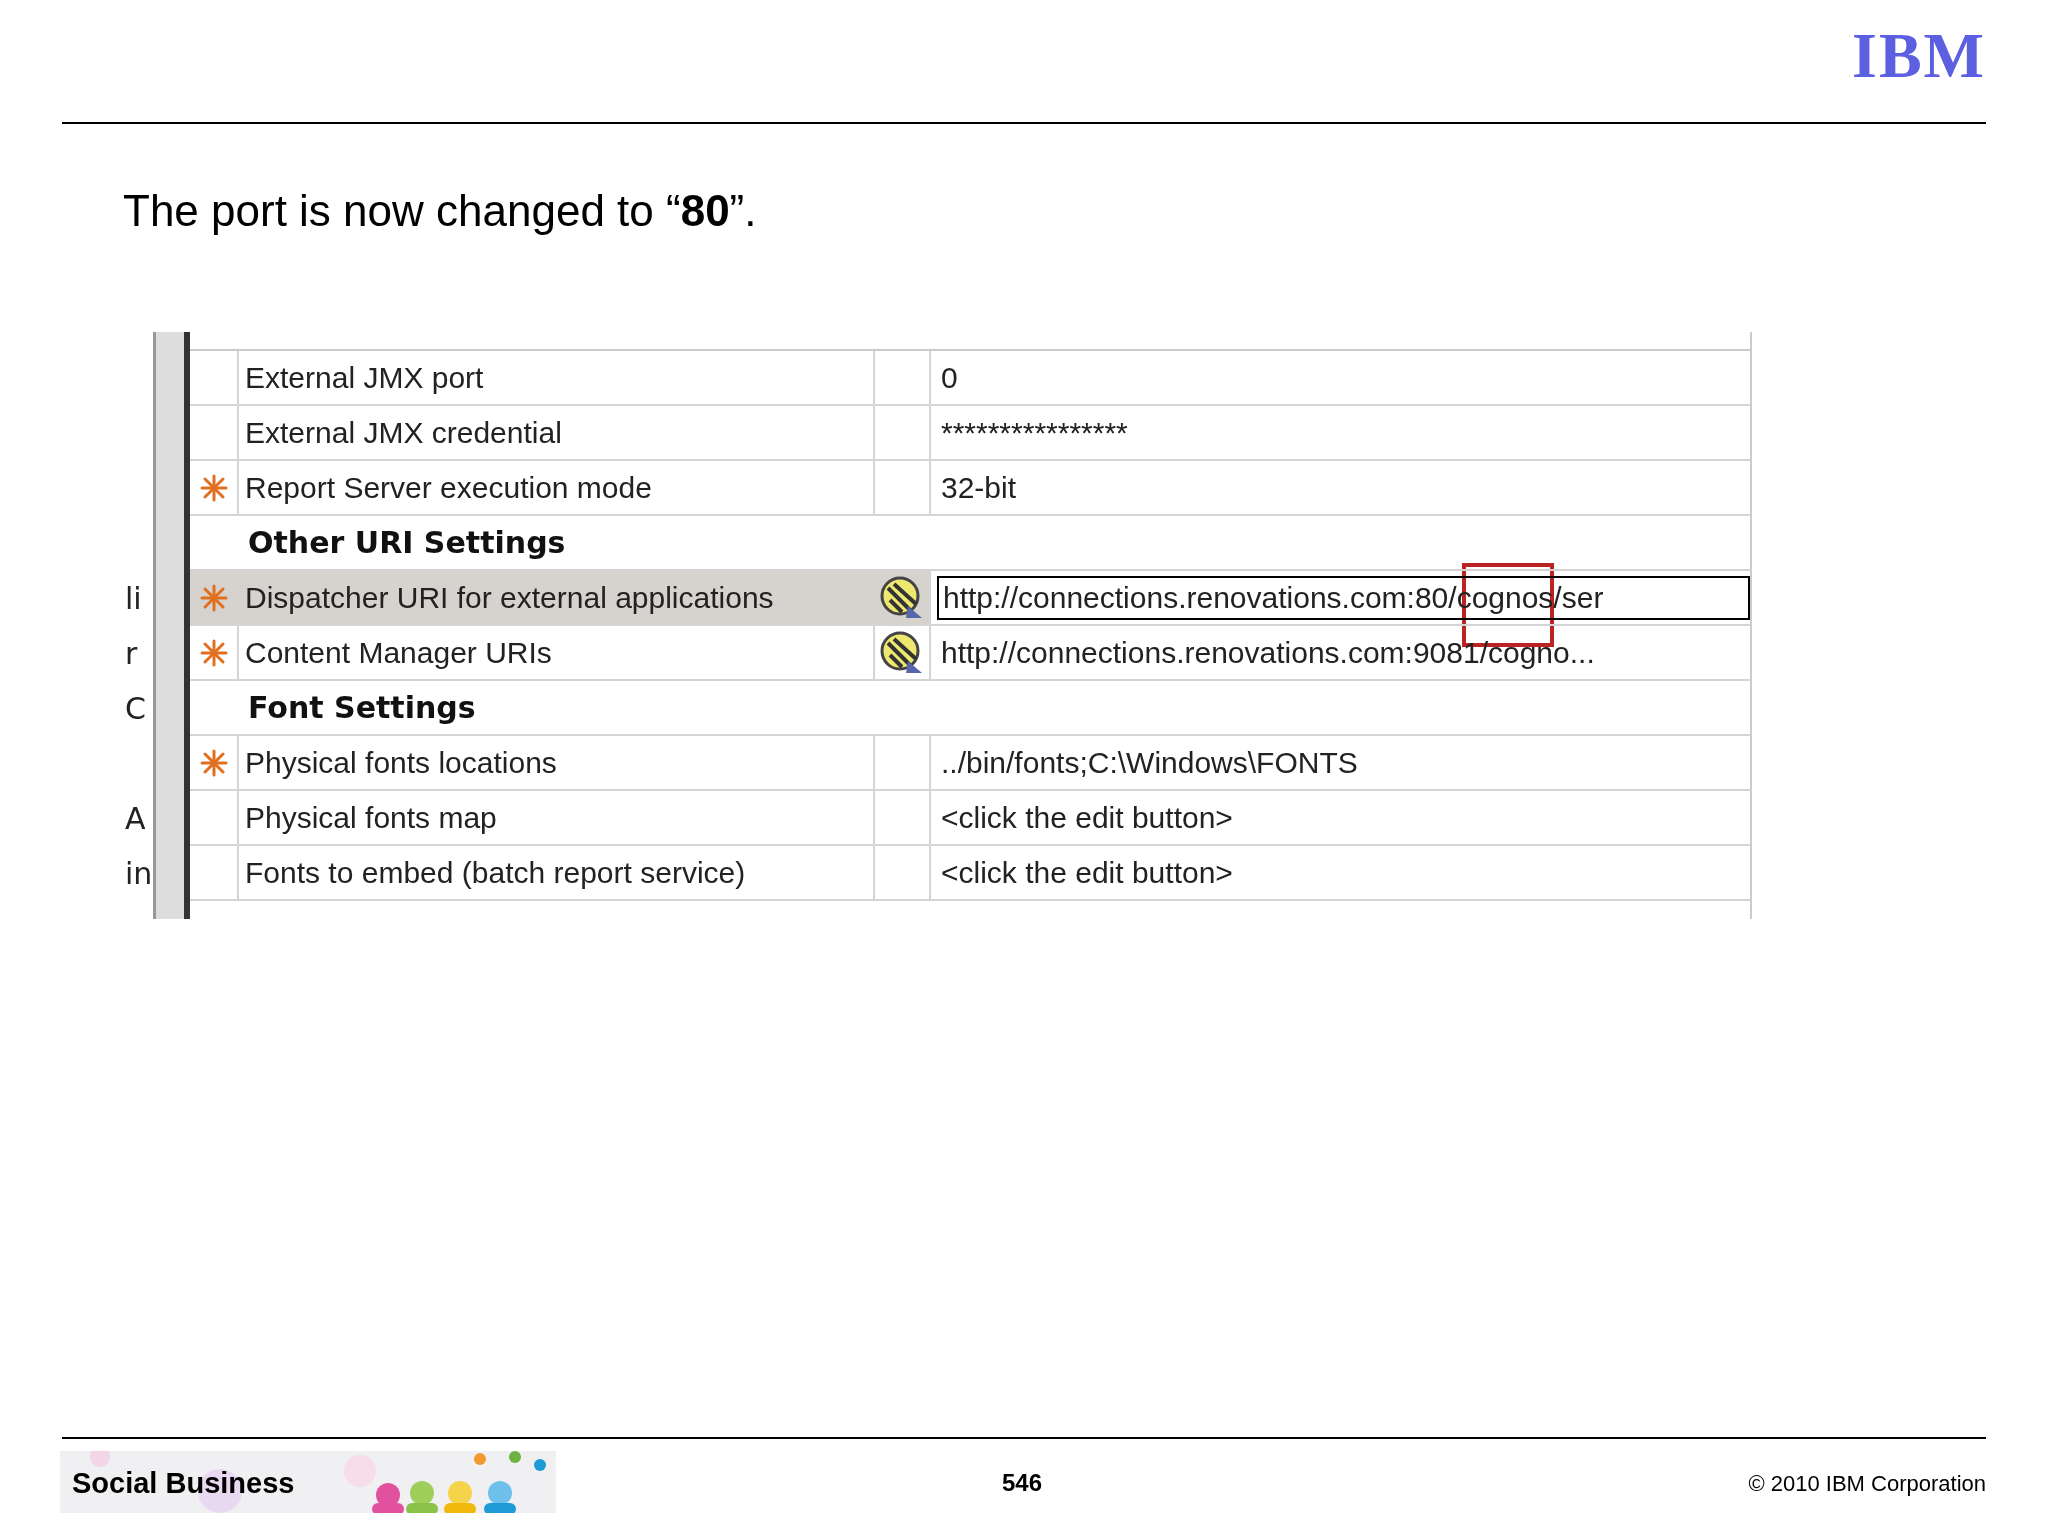 This screenshot has height=1536, width=2048. What do you see at coordinates (1034, 432) in the screenshot?
I see `property-value: ****************` at bounding box center [1034, 432].